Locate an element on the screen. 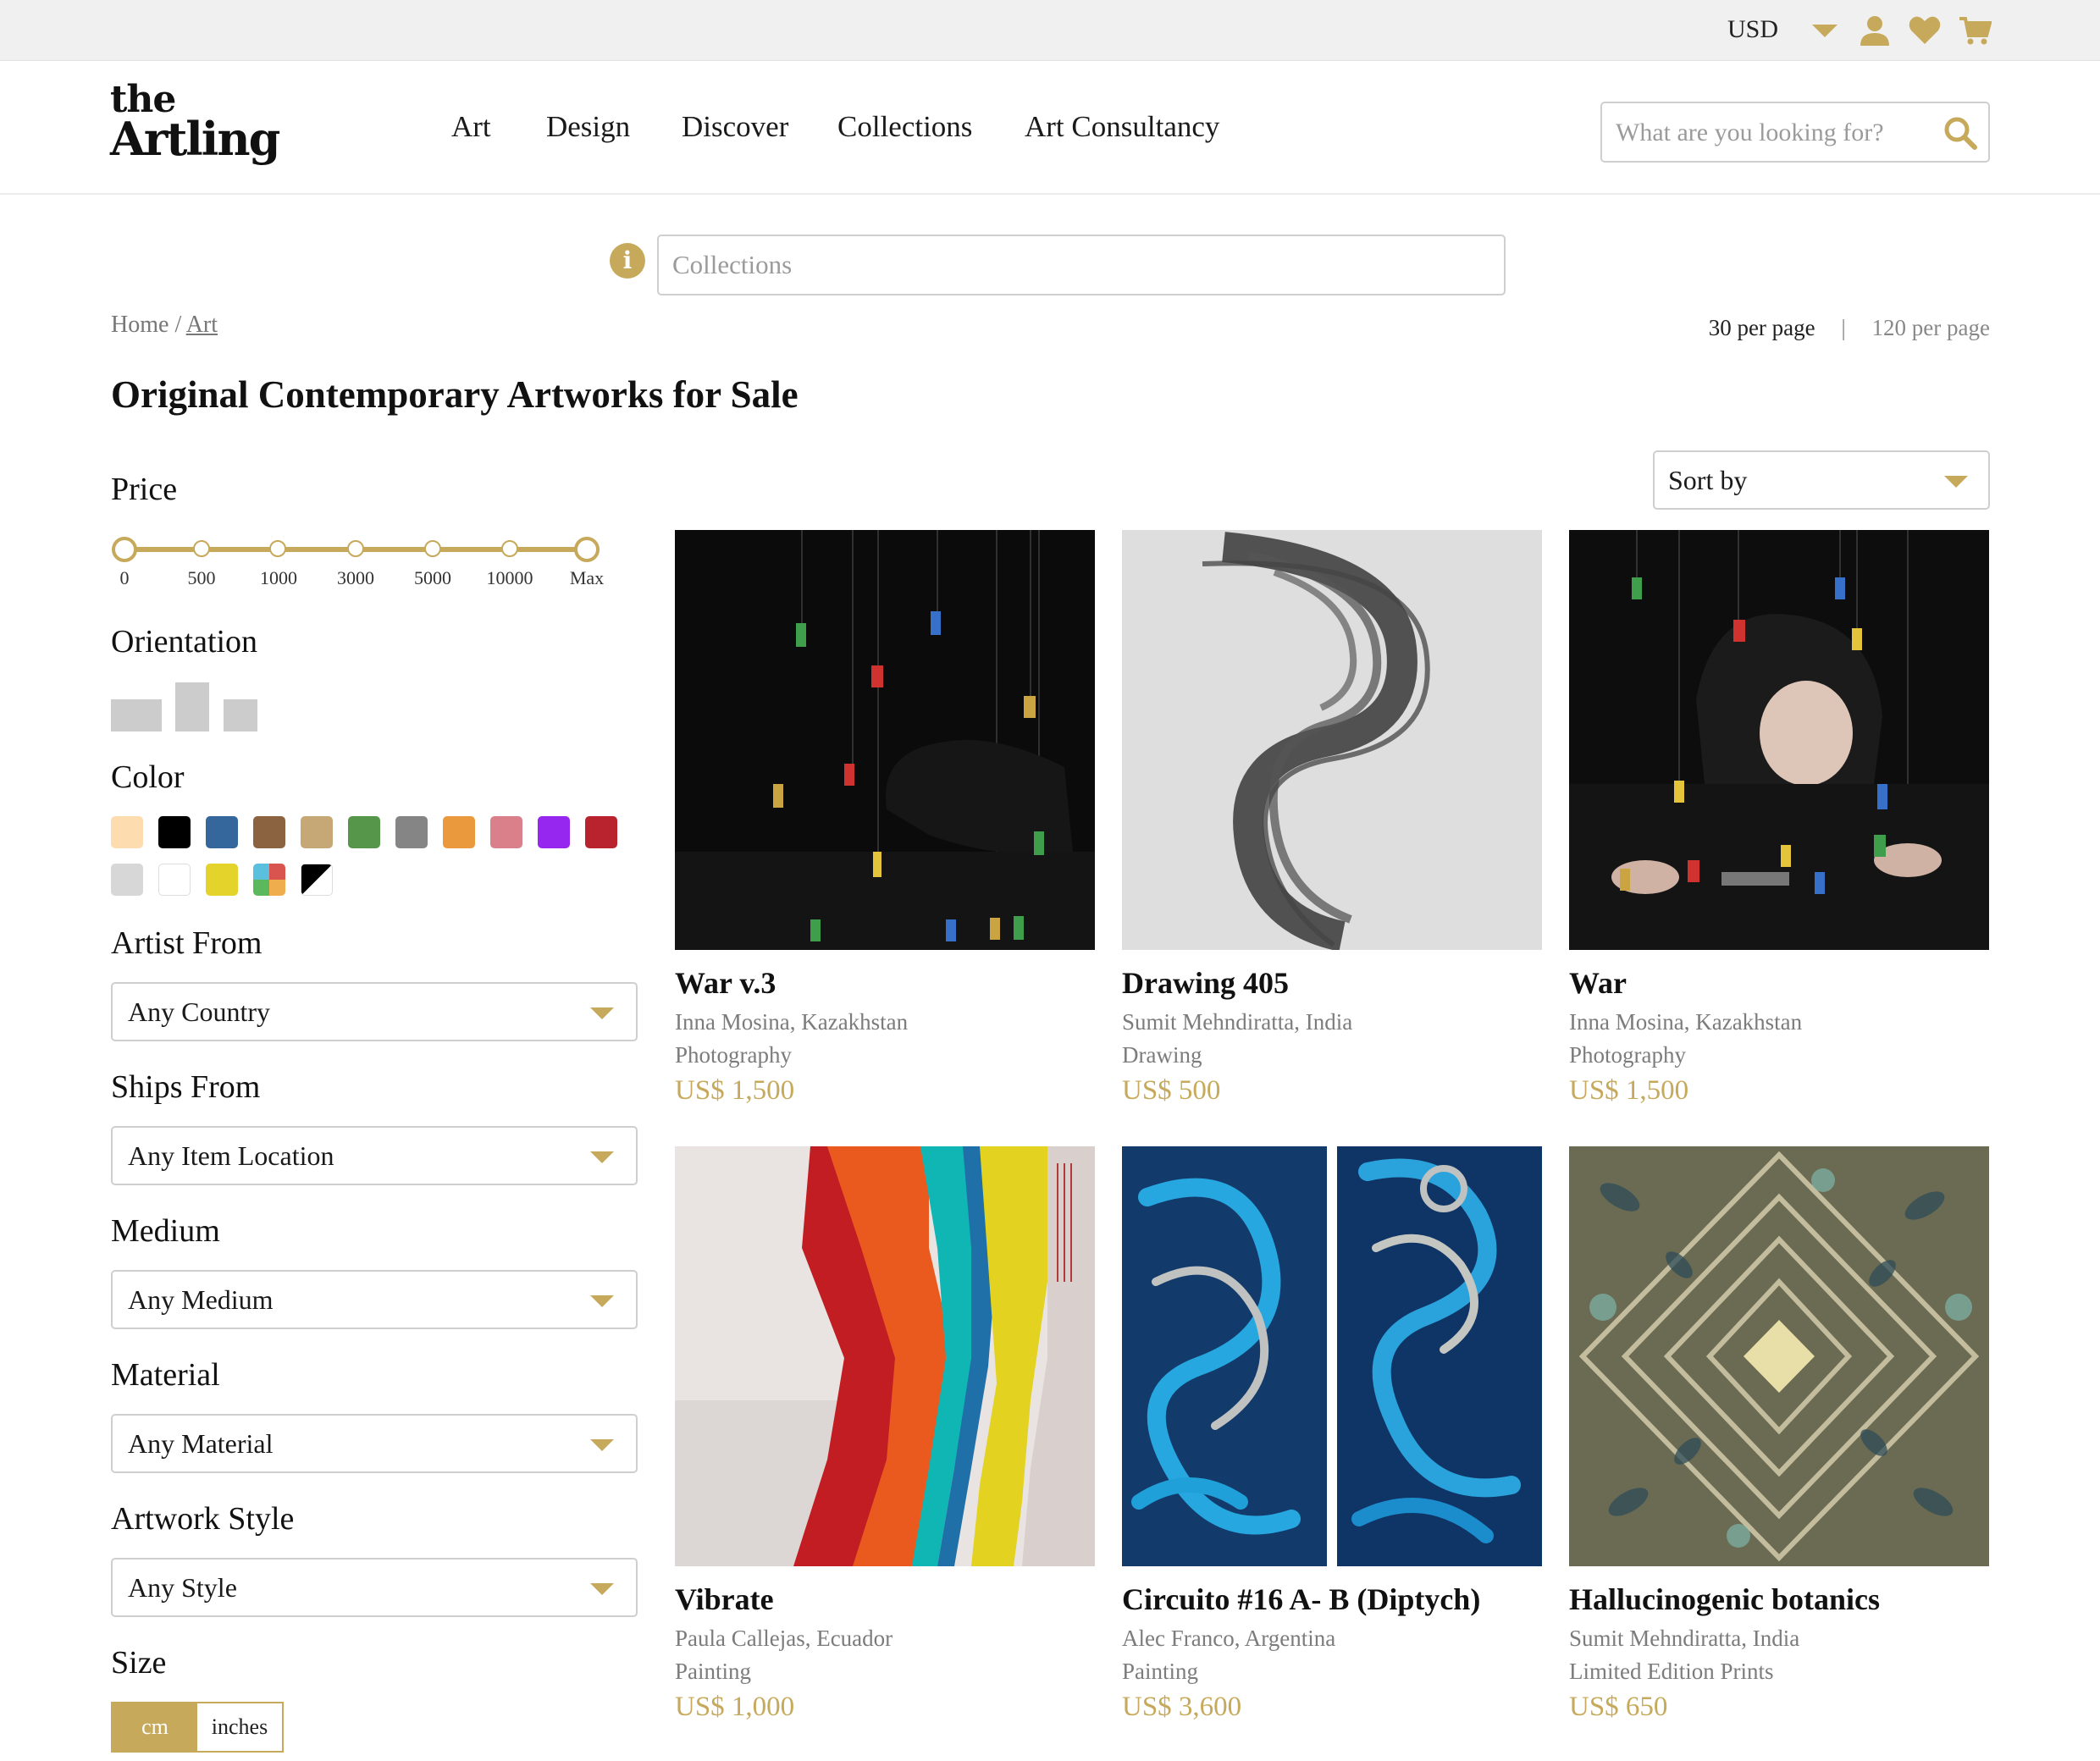 The image size is (2100, 1761). artwork-image-vibrate is located at coordinates (885, 1356).